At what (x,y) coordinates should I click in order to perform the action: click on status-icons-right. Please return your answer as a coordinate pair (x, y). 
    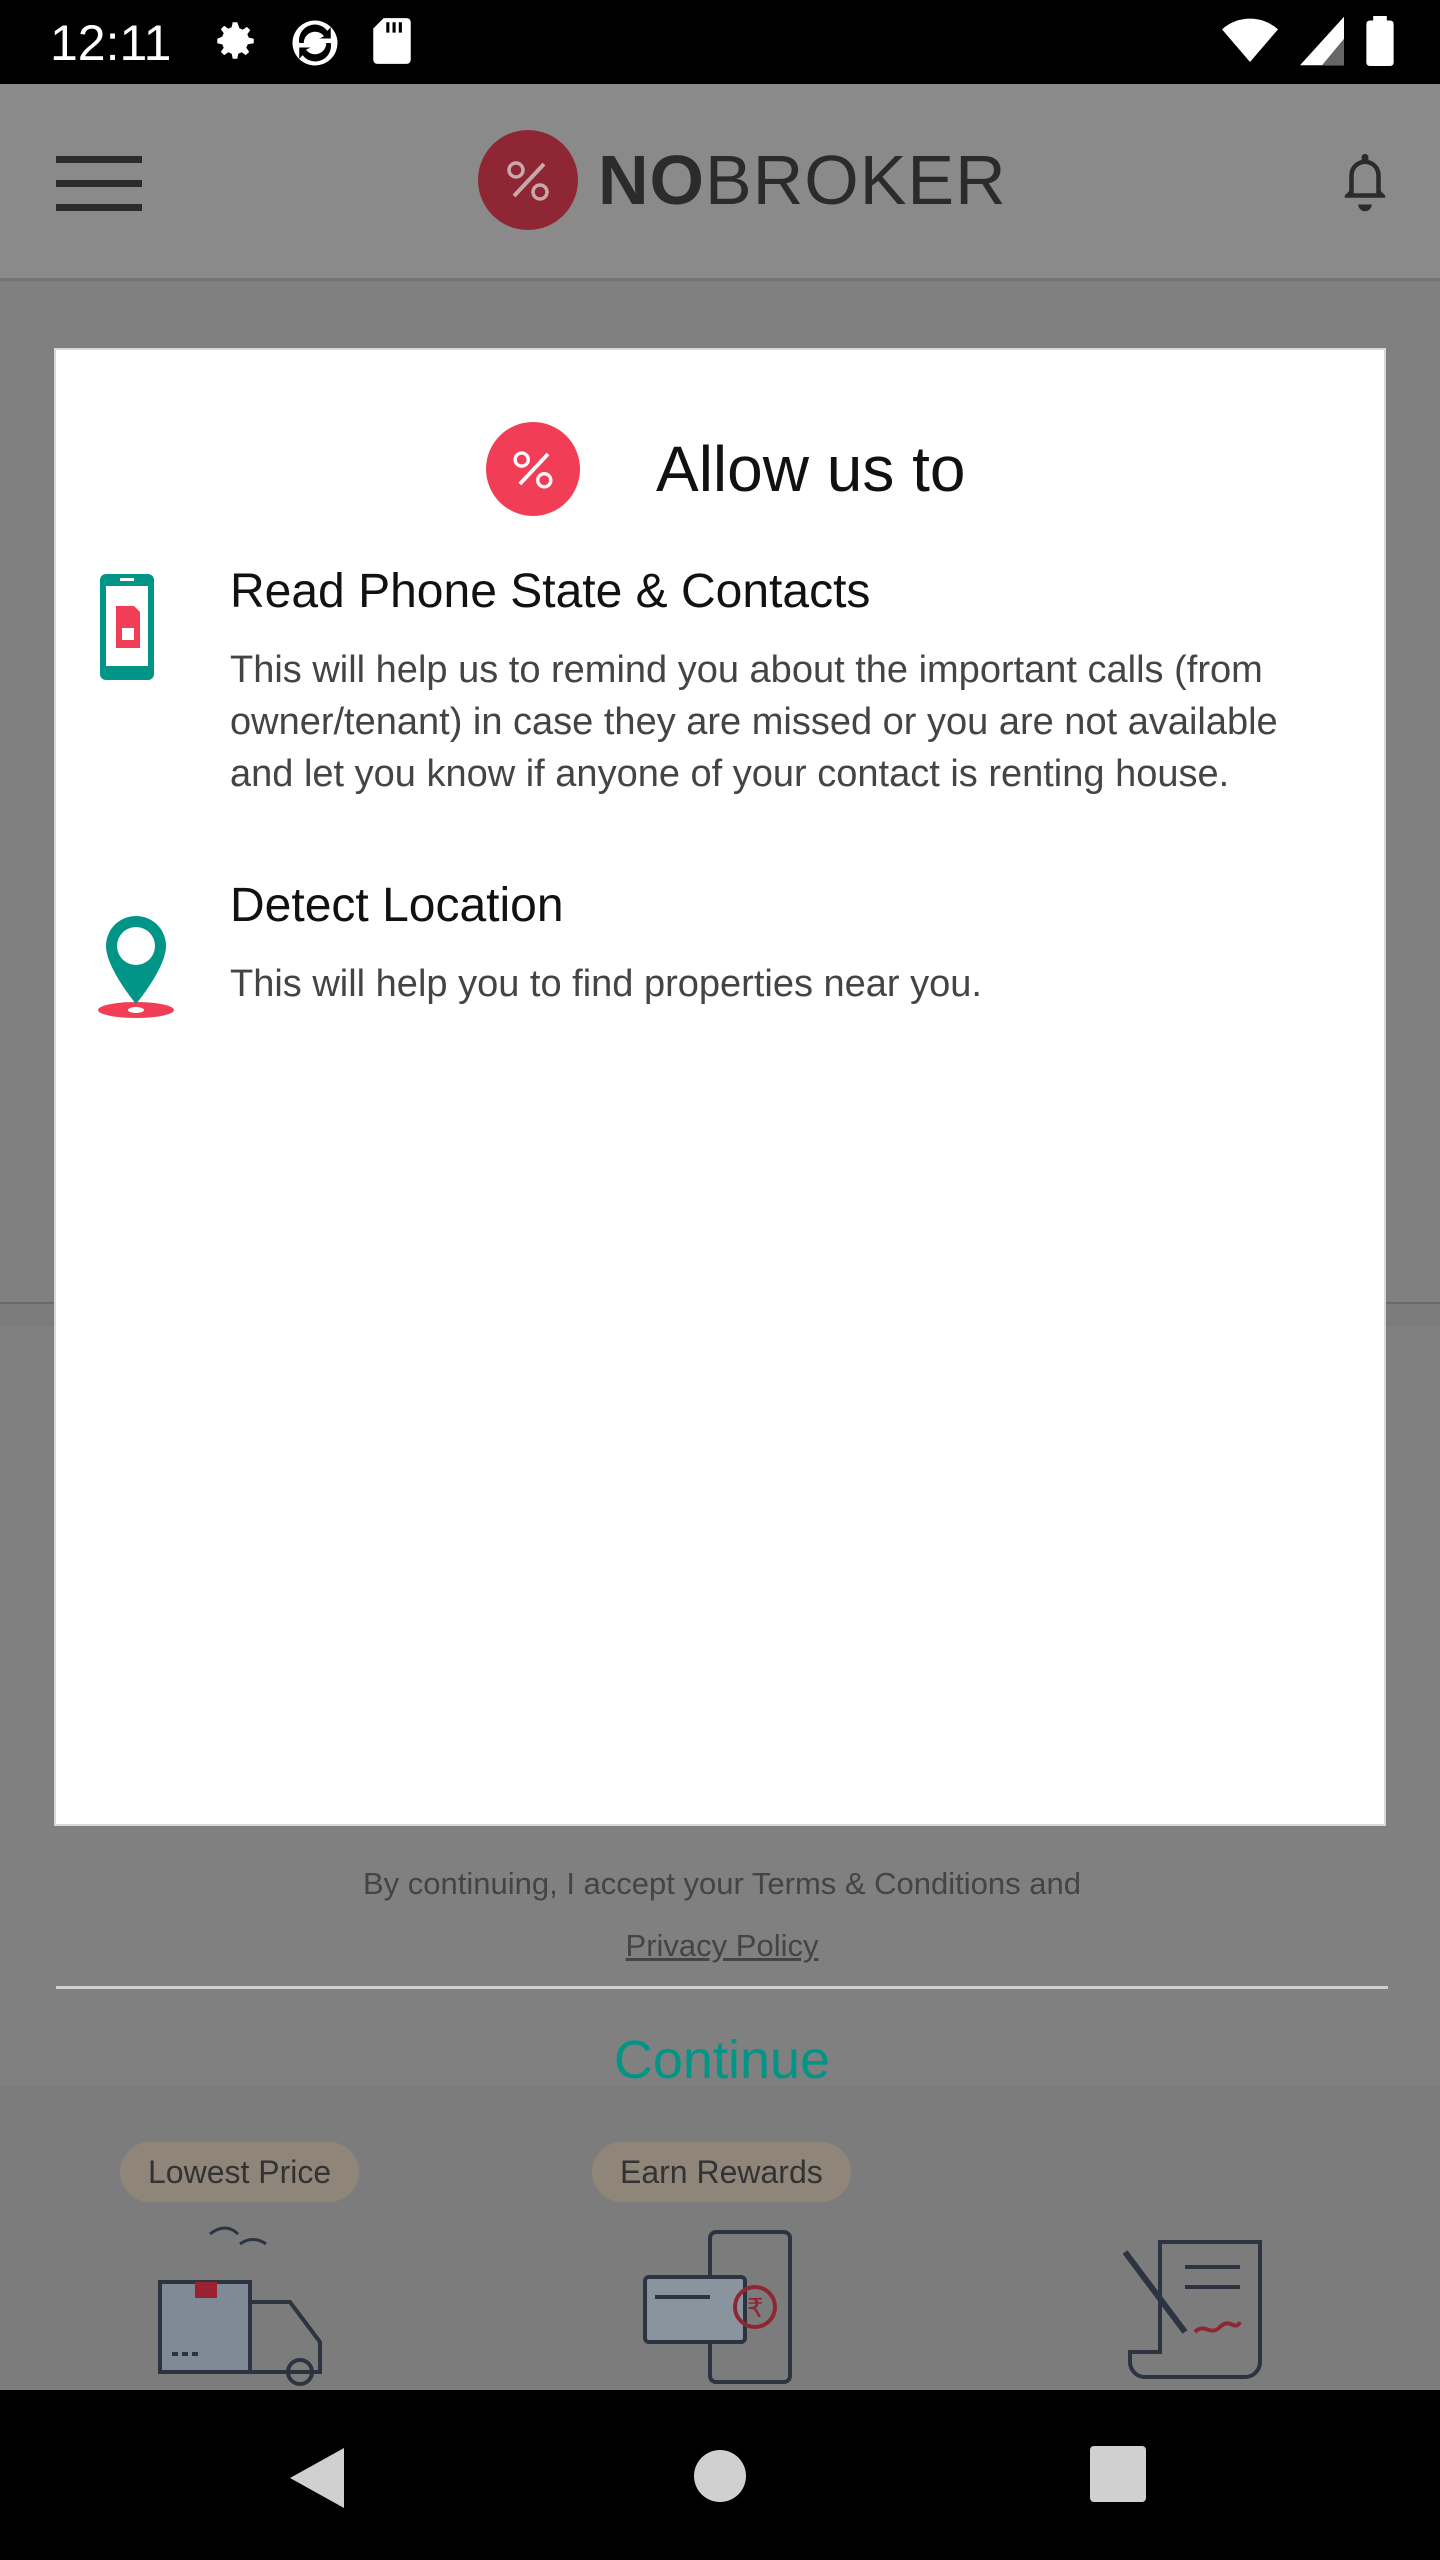
    Looking at the image, I should click on (1308, 41).